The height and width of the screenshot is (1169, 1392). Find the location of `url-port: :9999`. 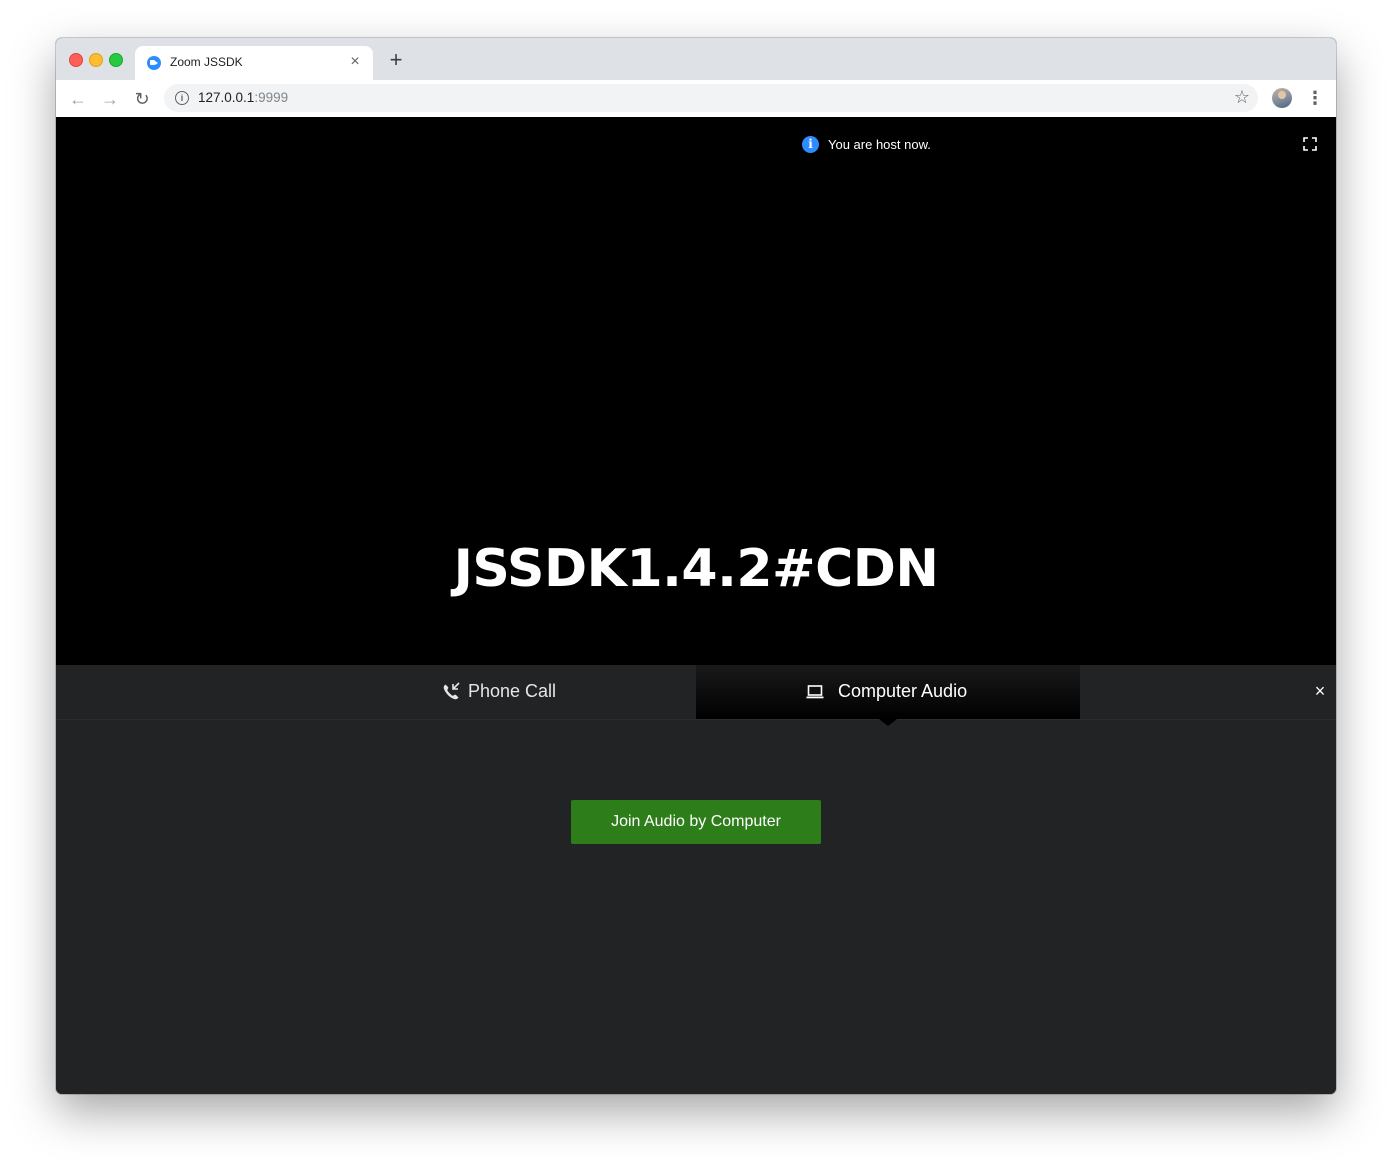

url-port: :9999 is located at coordinates (271, 97).